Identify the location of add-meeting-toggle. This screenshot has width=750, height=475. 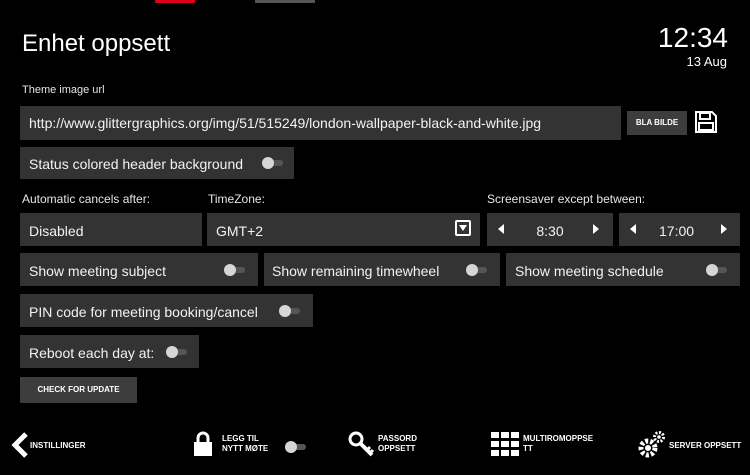
(297, 447).